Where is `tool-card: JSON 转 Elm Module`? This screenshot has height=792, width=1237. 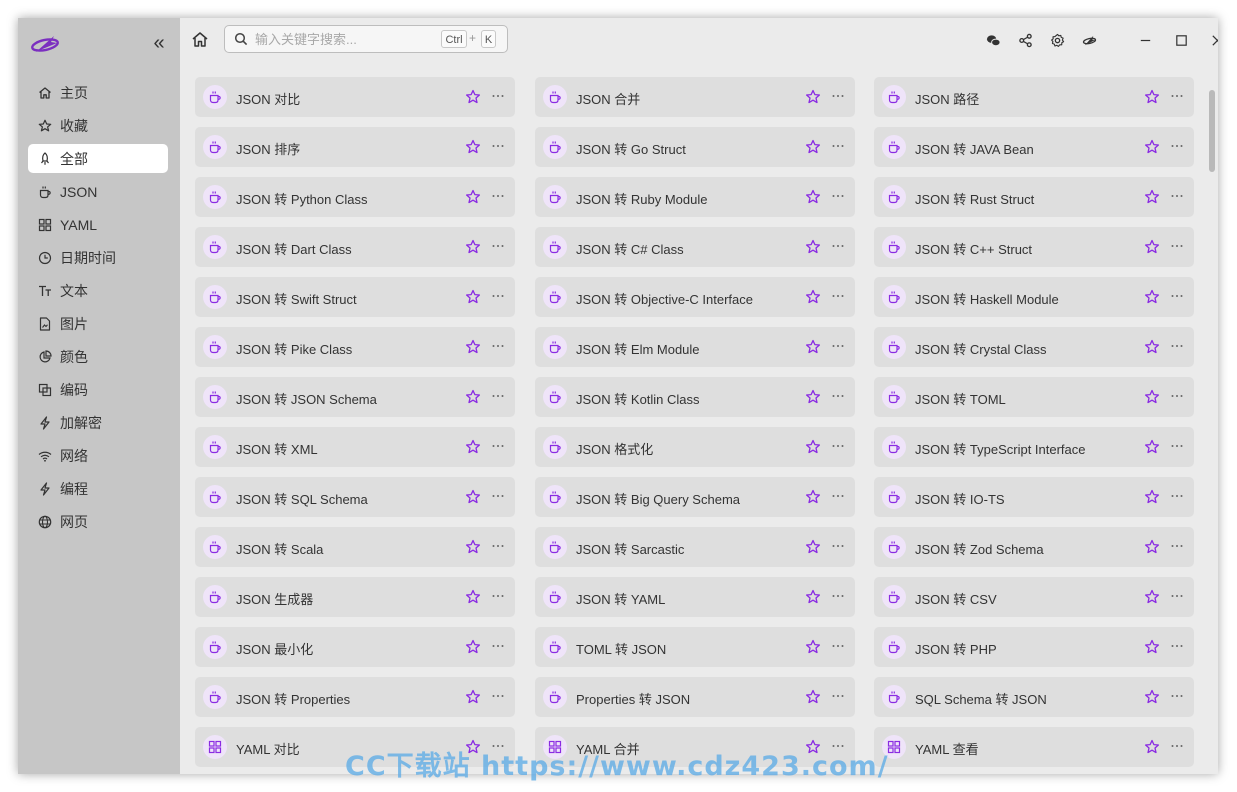 tool-card: JSON 转 Elm Module is located at coordinates (695, 347).